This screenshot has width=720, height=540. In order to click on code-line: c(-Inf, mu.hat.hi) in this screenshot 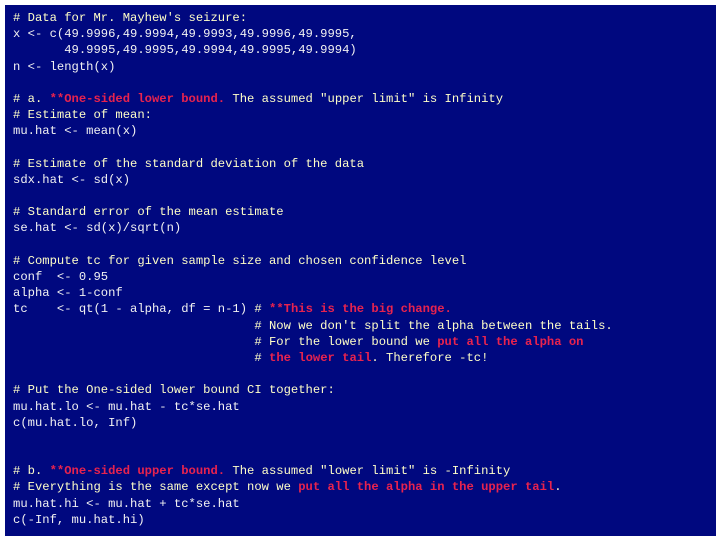, I will do `click(313, 520)`.